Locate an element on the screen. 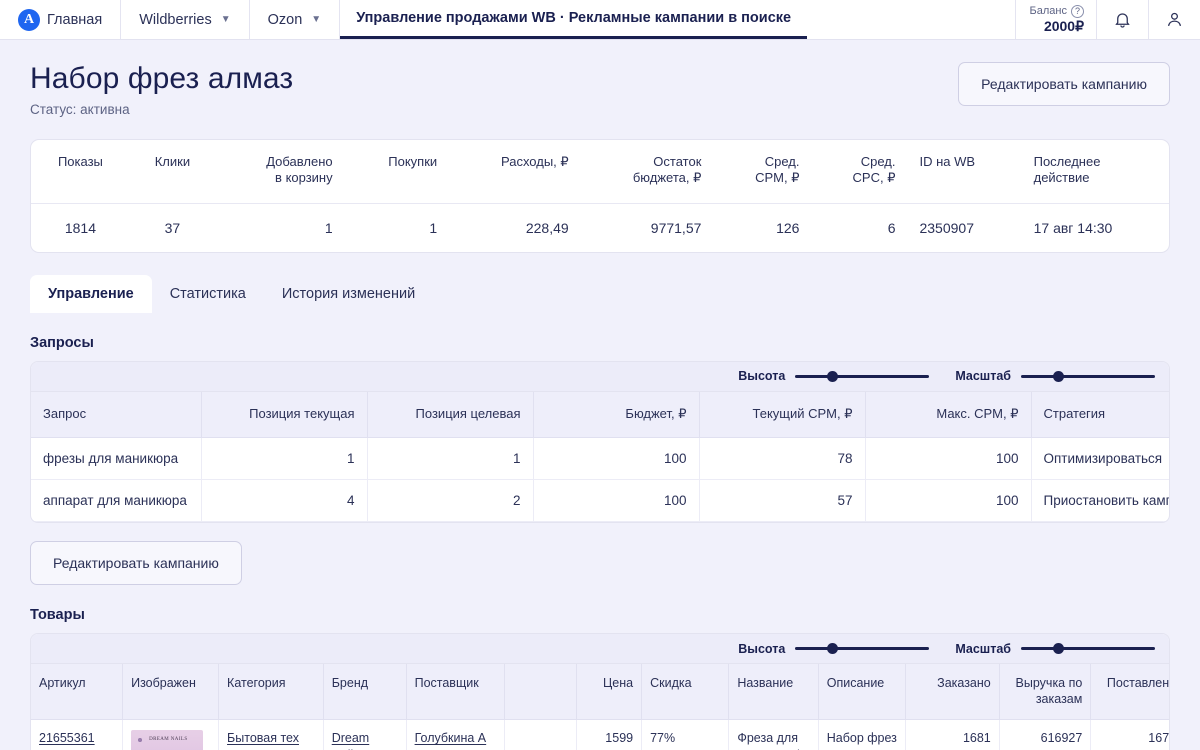 This screenshot has width=1200, height=750. products-col-revenue: Выручка по заказам is located at coordinates (1045, 692).